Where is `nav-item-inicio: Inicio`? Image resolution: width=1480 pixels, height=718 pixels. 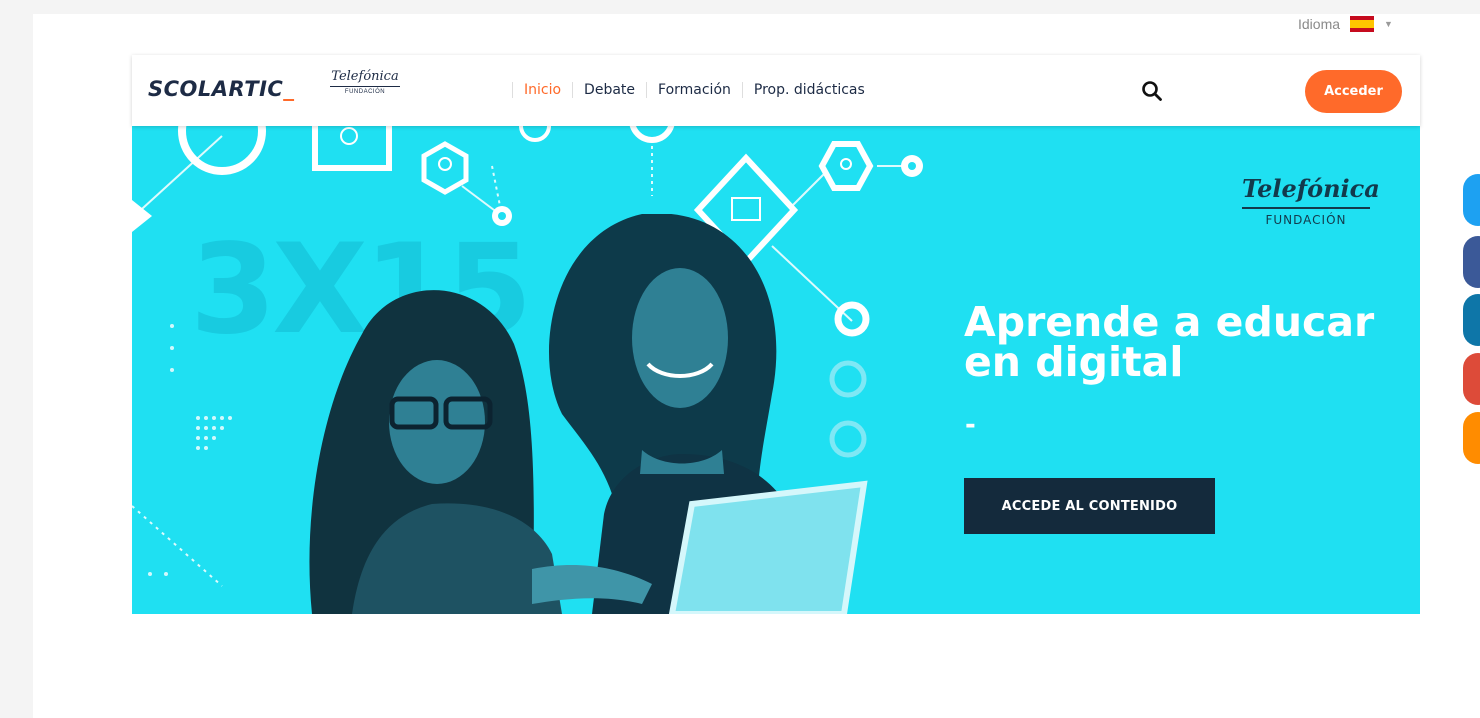
nav-item-inicio: Inicio is located at coordinates (542, 90).